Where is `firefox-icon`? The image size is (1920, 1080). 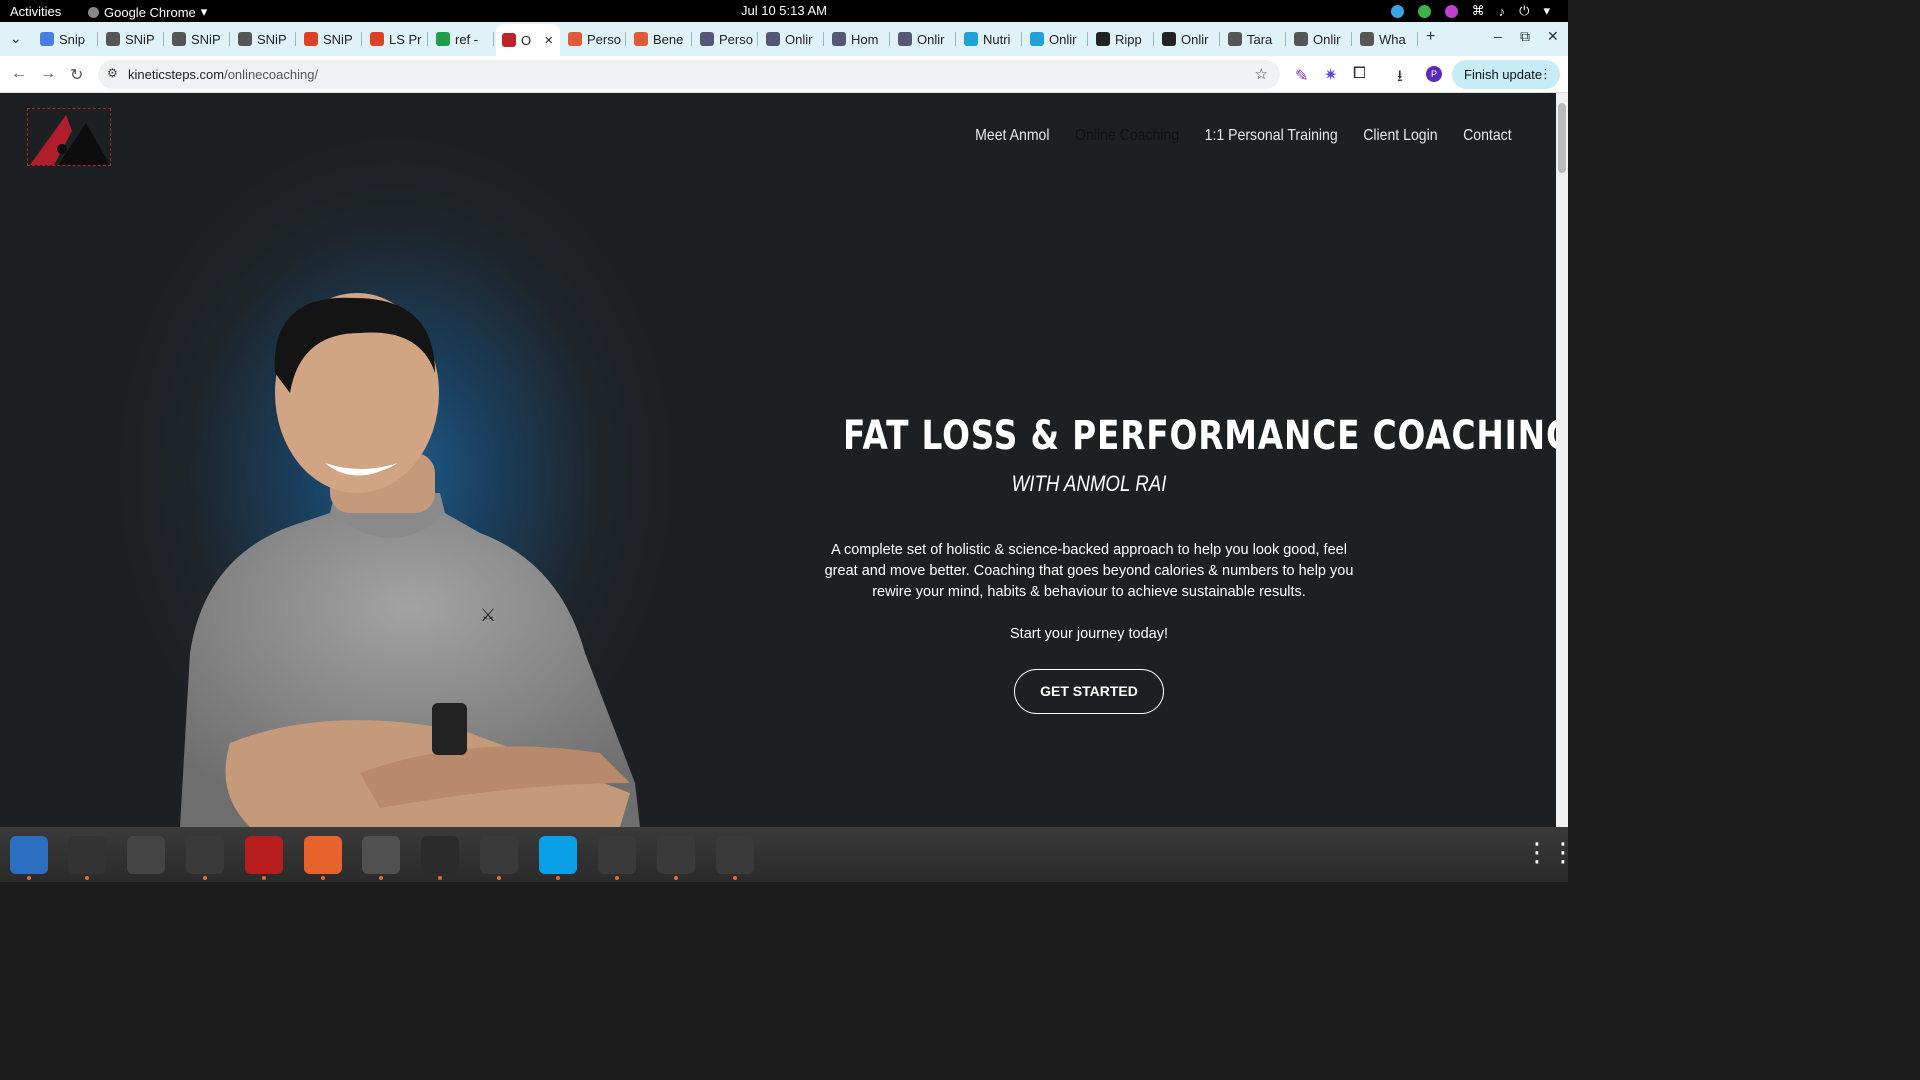
firefox-icon is located at coordinates (323, 855).